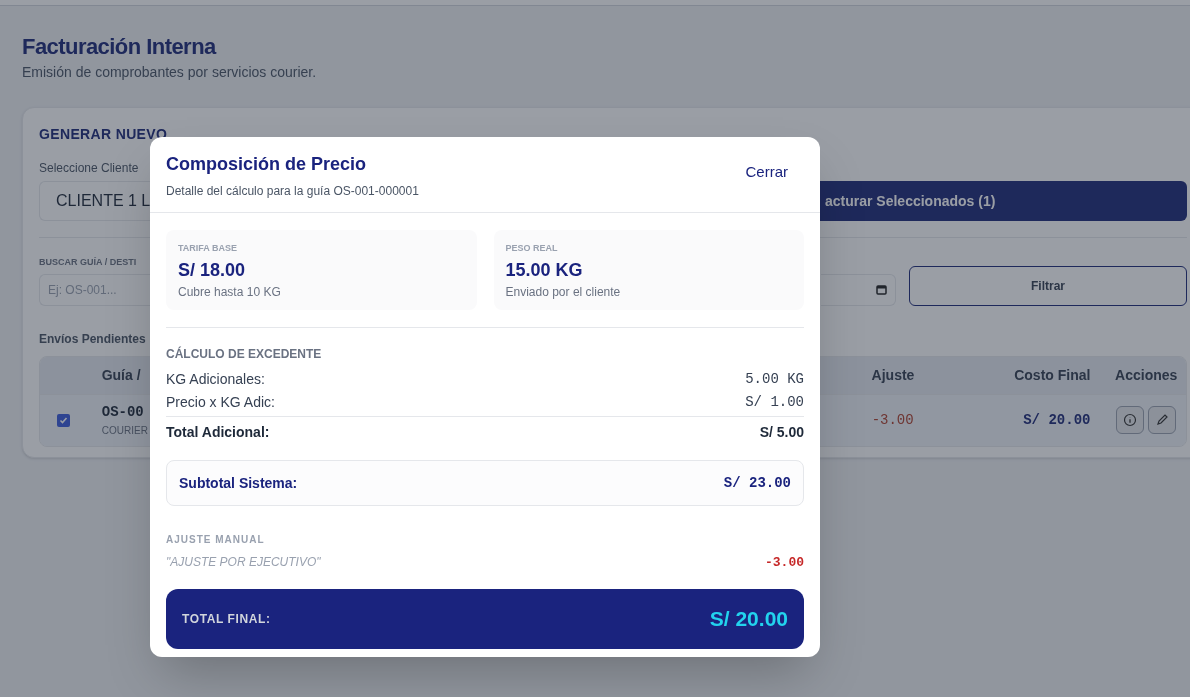 The height and width of the screenshot is (697, 1190). I want to click on stat-label: TARIFA BASE, so click(208, 248).